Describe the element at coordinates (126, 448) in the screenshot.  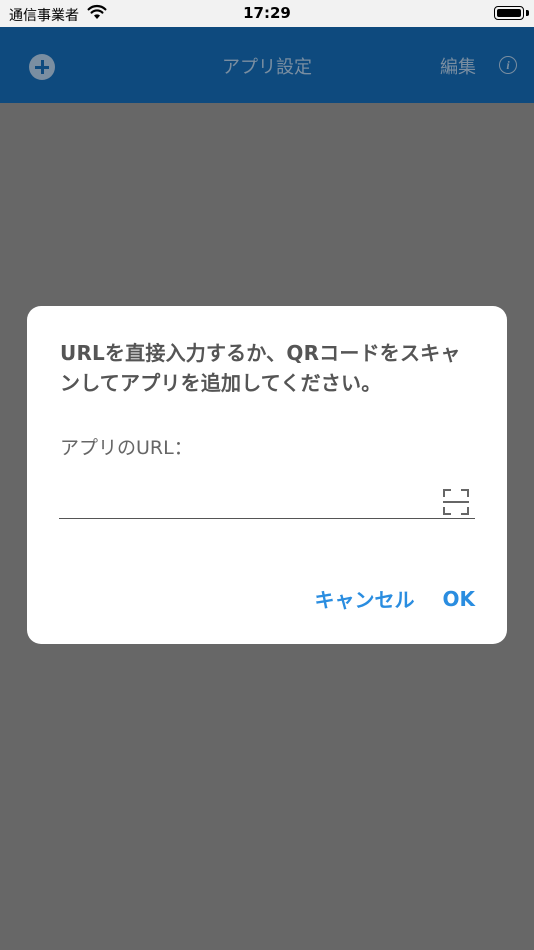
I see `url-field-label: アプリのURL：` at that location.